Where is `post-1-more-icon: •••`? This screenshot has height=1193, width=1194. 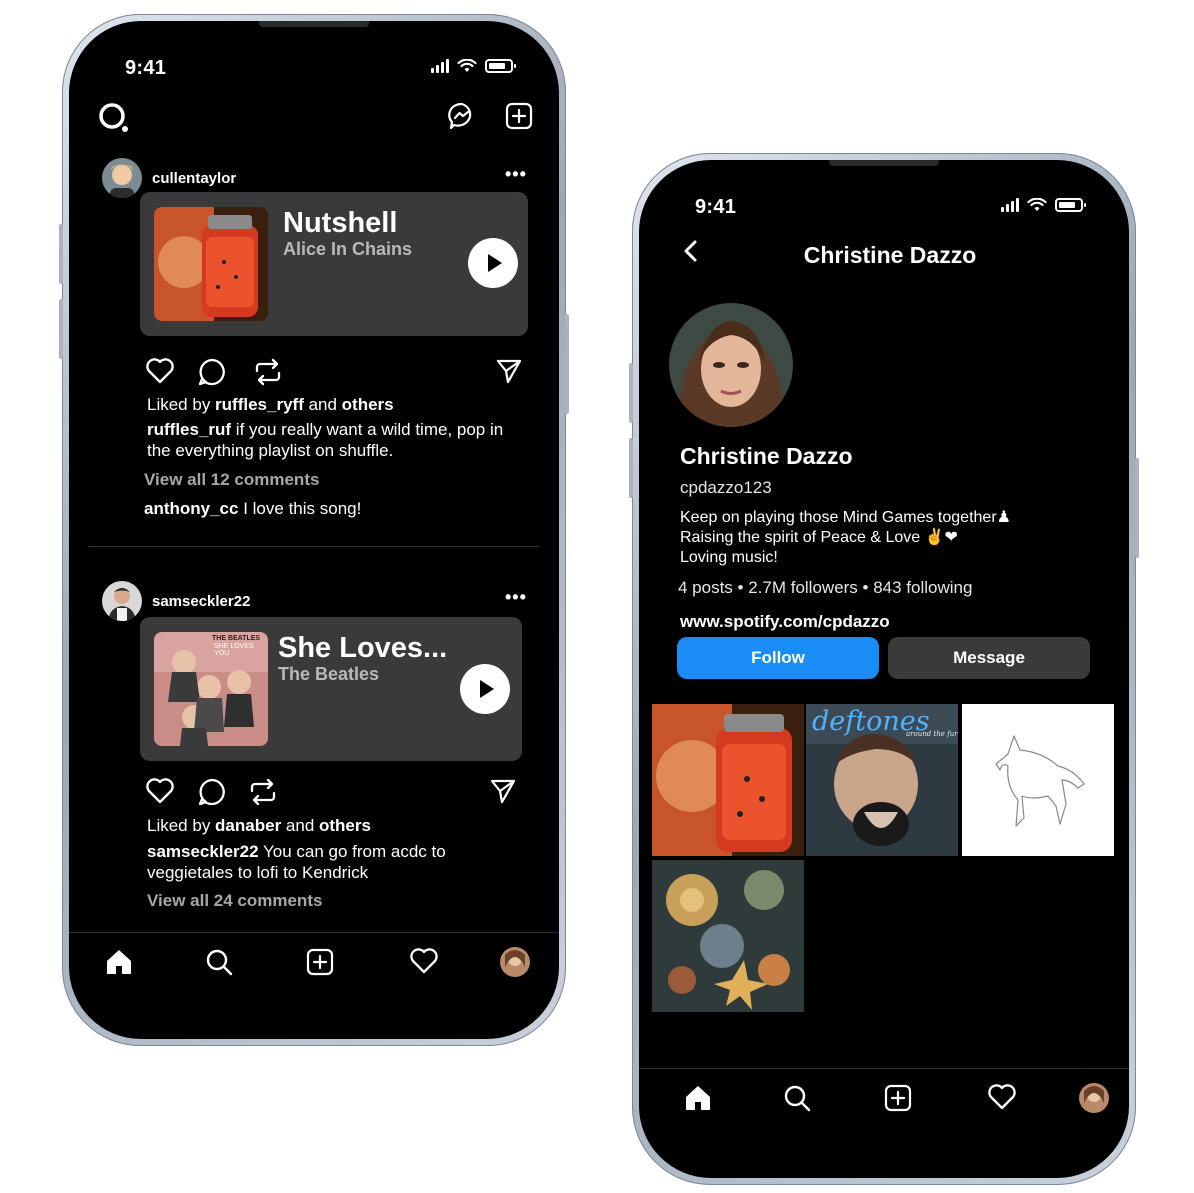 post-1-more-icon: ••• is located at coordinates (516, 174).